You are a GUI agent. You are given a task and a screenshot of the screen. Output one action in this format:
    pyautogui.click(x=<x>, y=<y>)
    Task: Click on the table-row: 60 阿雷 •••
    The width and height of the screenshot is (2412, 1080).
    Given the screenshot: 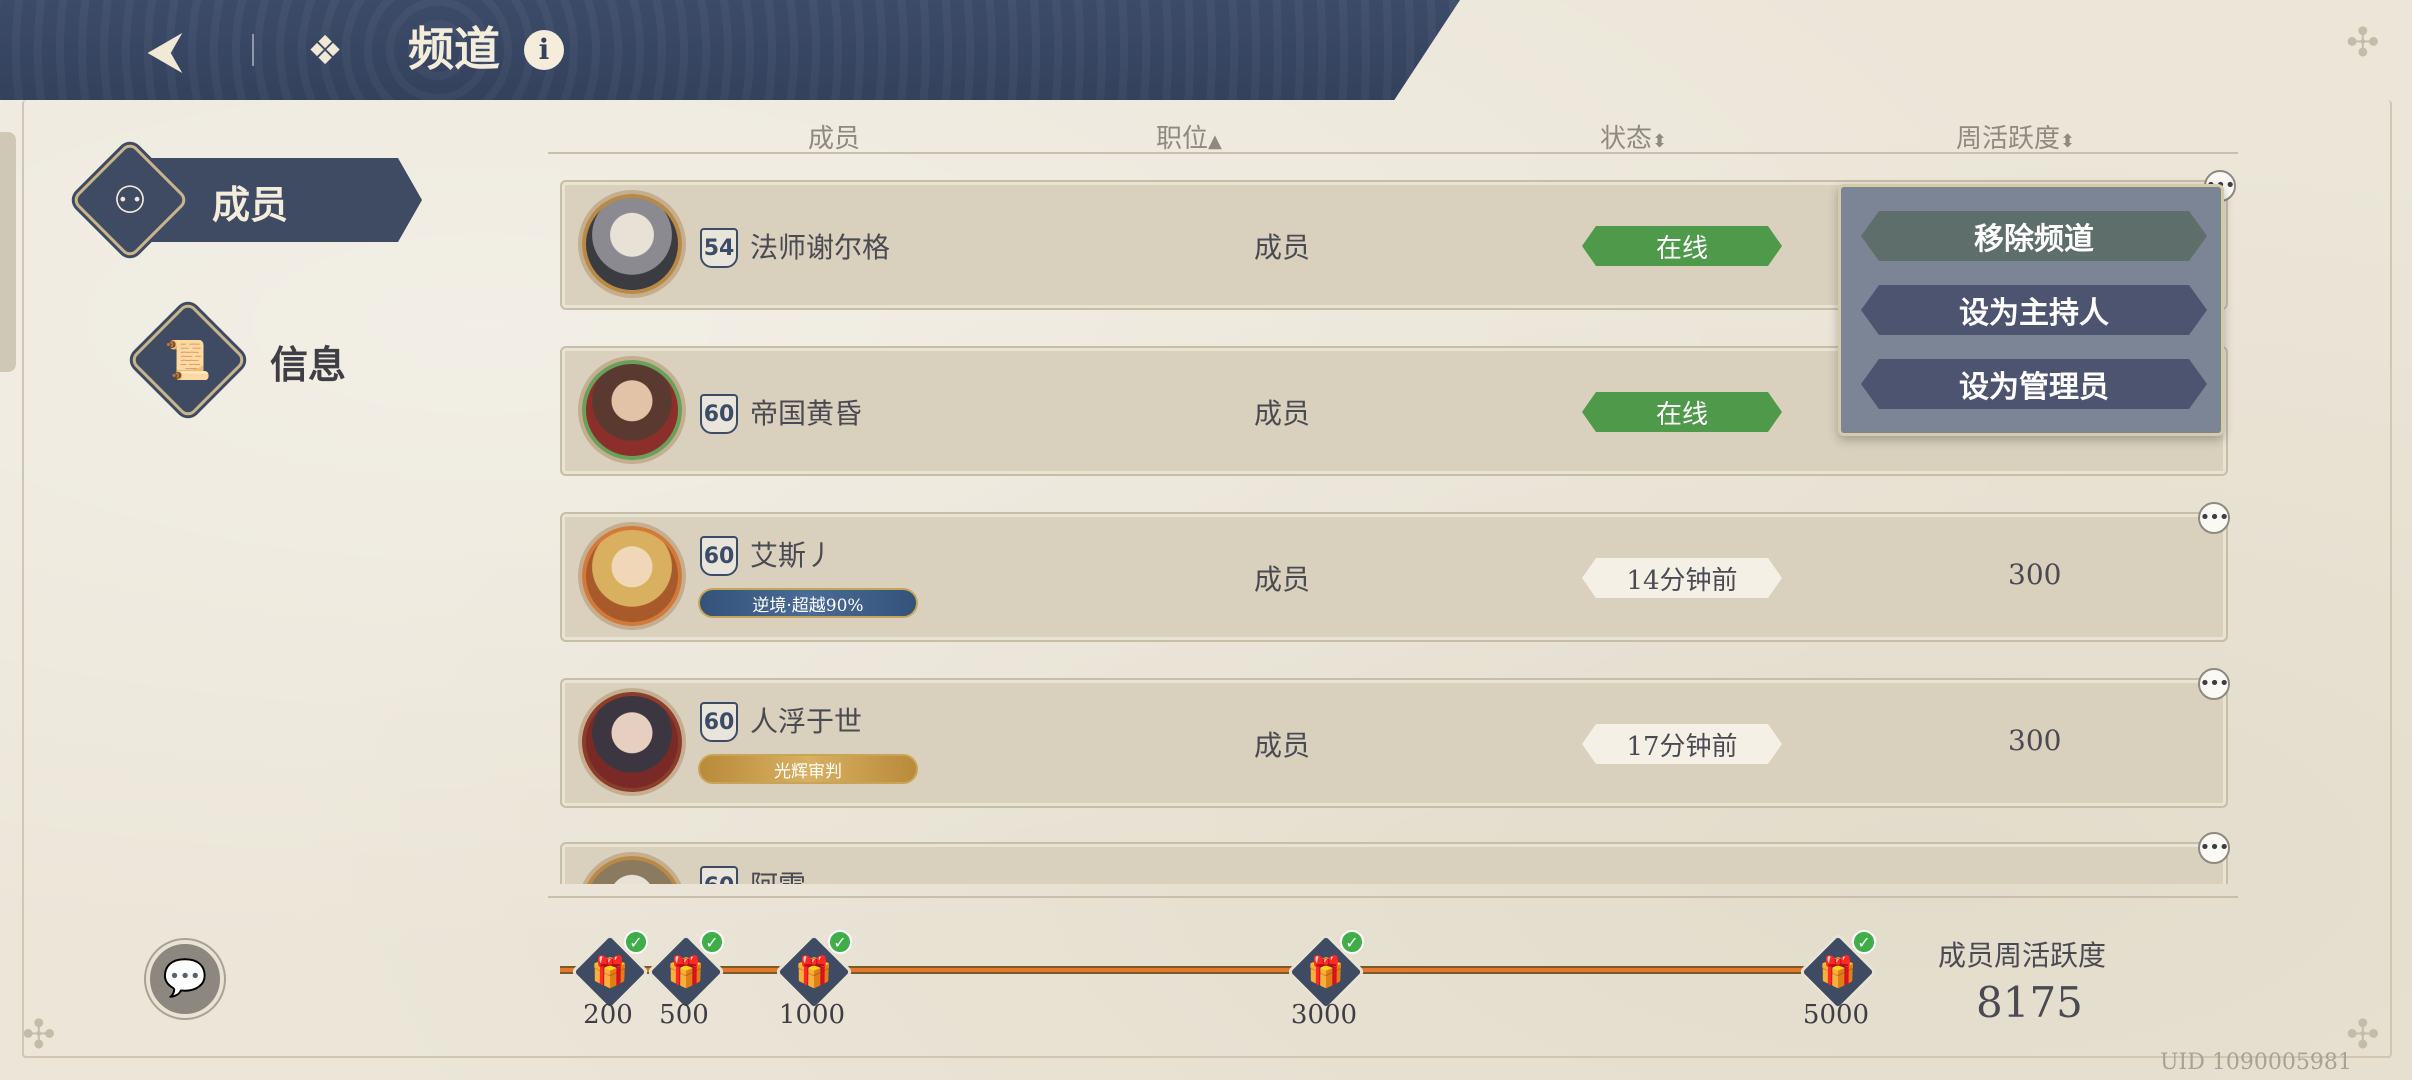 What is the action you would take?
    pyautogui.click(x=1395, y=858)
    